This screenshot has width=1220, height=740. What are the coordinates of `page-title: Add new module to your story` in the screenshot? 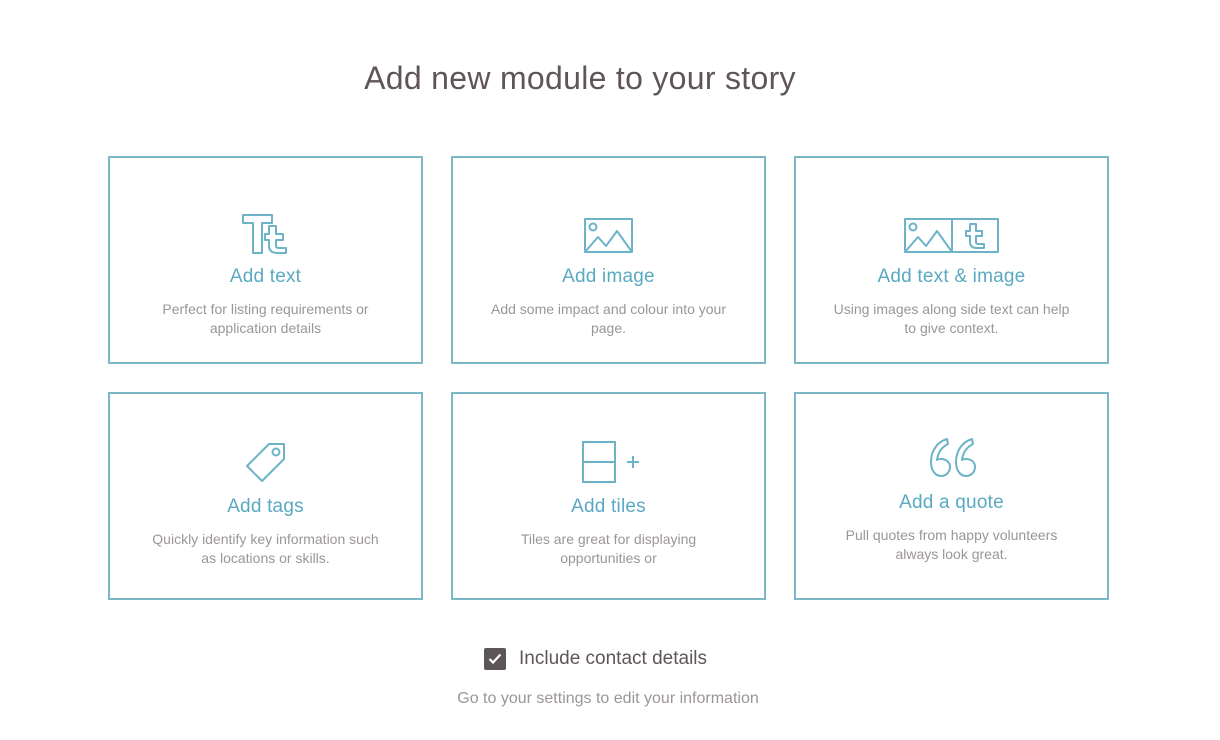 It's located at (580, 78).